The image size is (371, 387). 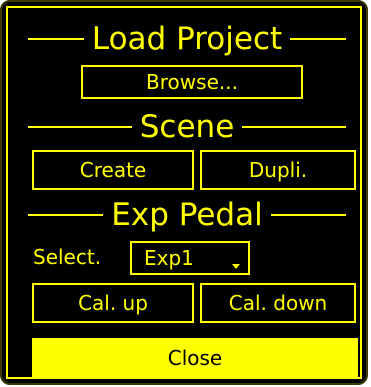 I want to click on scene-title: Scene, so click(x=187, y=127).